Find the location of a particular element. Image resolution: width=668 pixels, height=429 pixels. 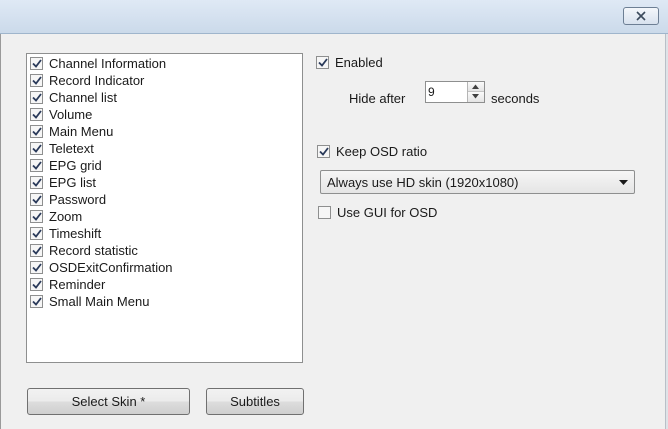

select-skin-button: Select Skin * is located at coordinates (108, 401).